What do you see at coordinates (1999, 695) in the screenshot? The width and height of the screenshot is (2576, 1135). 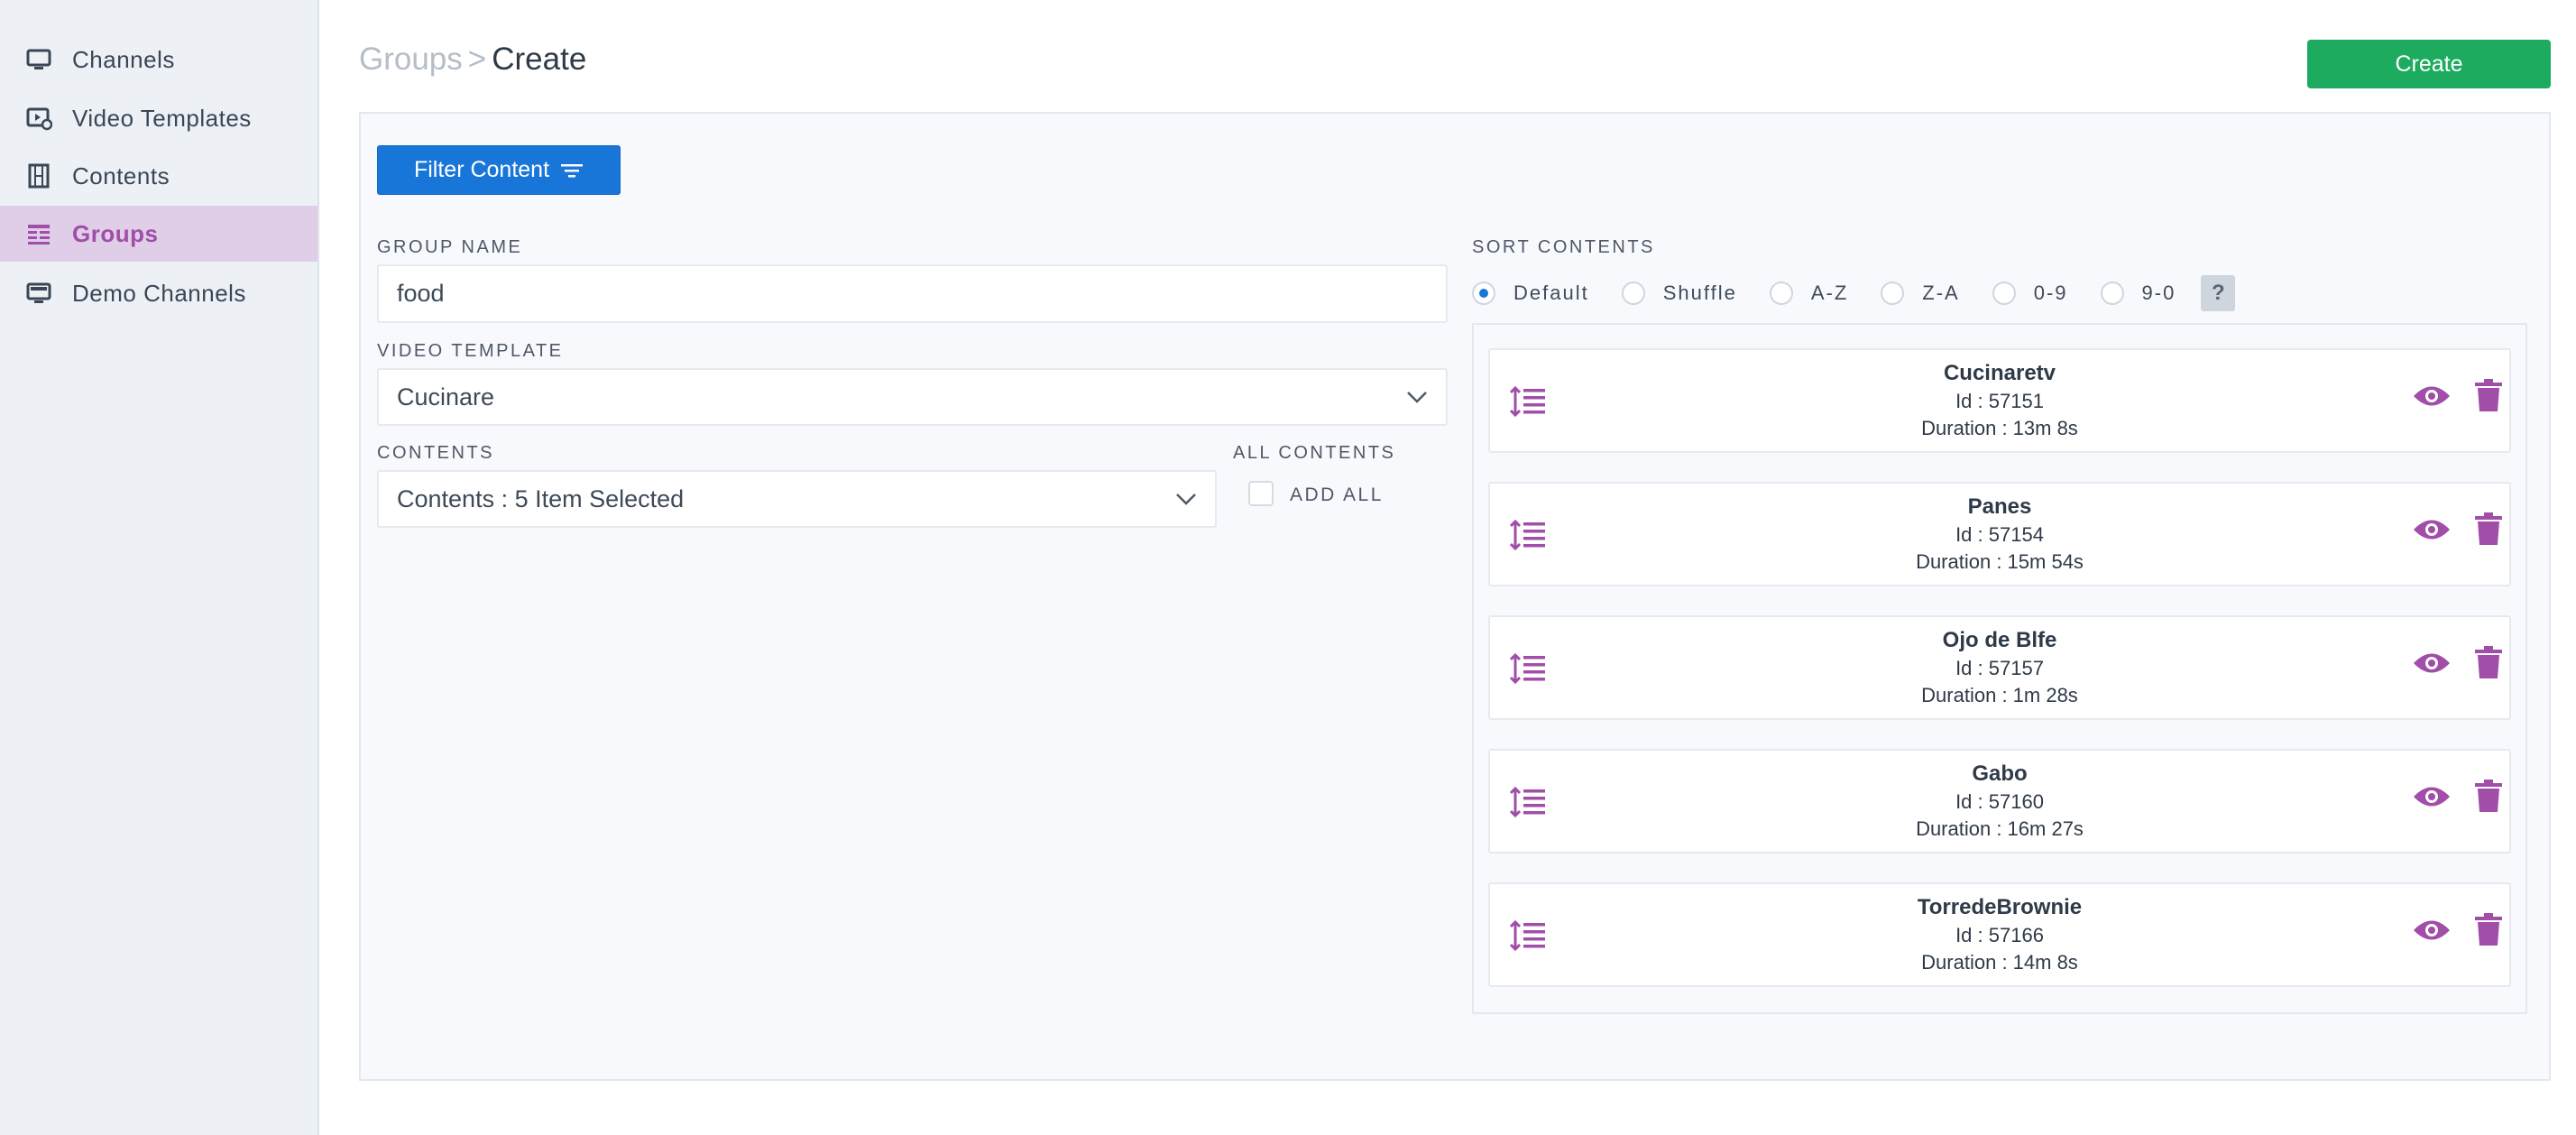 I see `item-duration: Duration : 1m 28s` at bounding box center [1999, 695].